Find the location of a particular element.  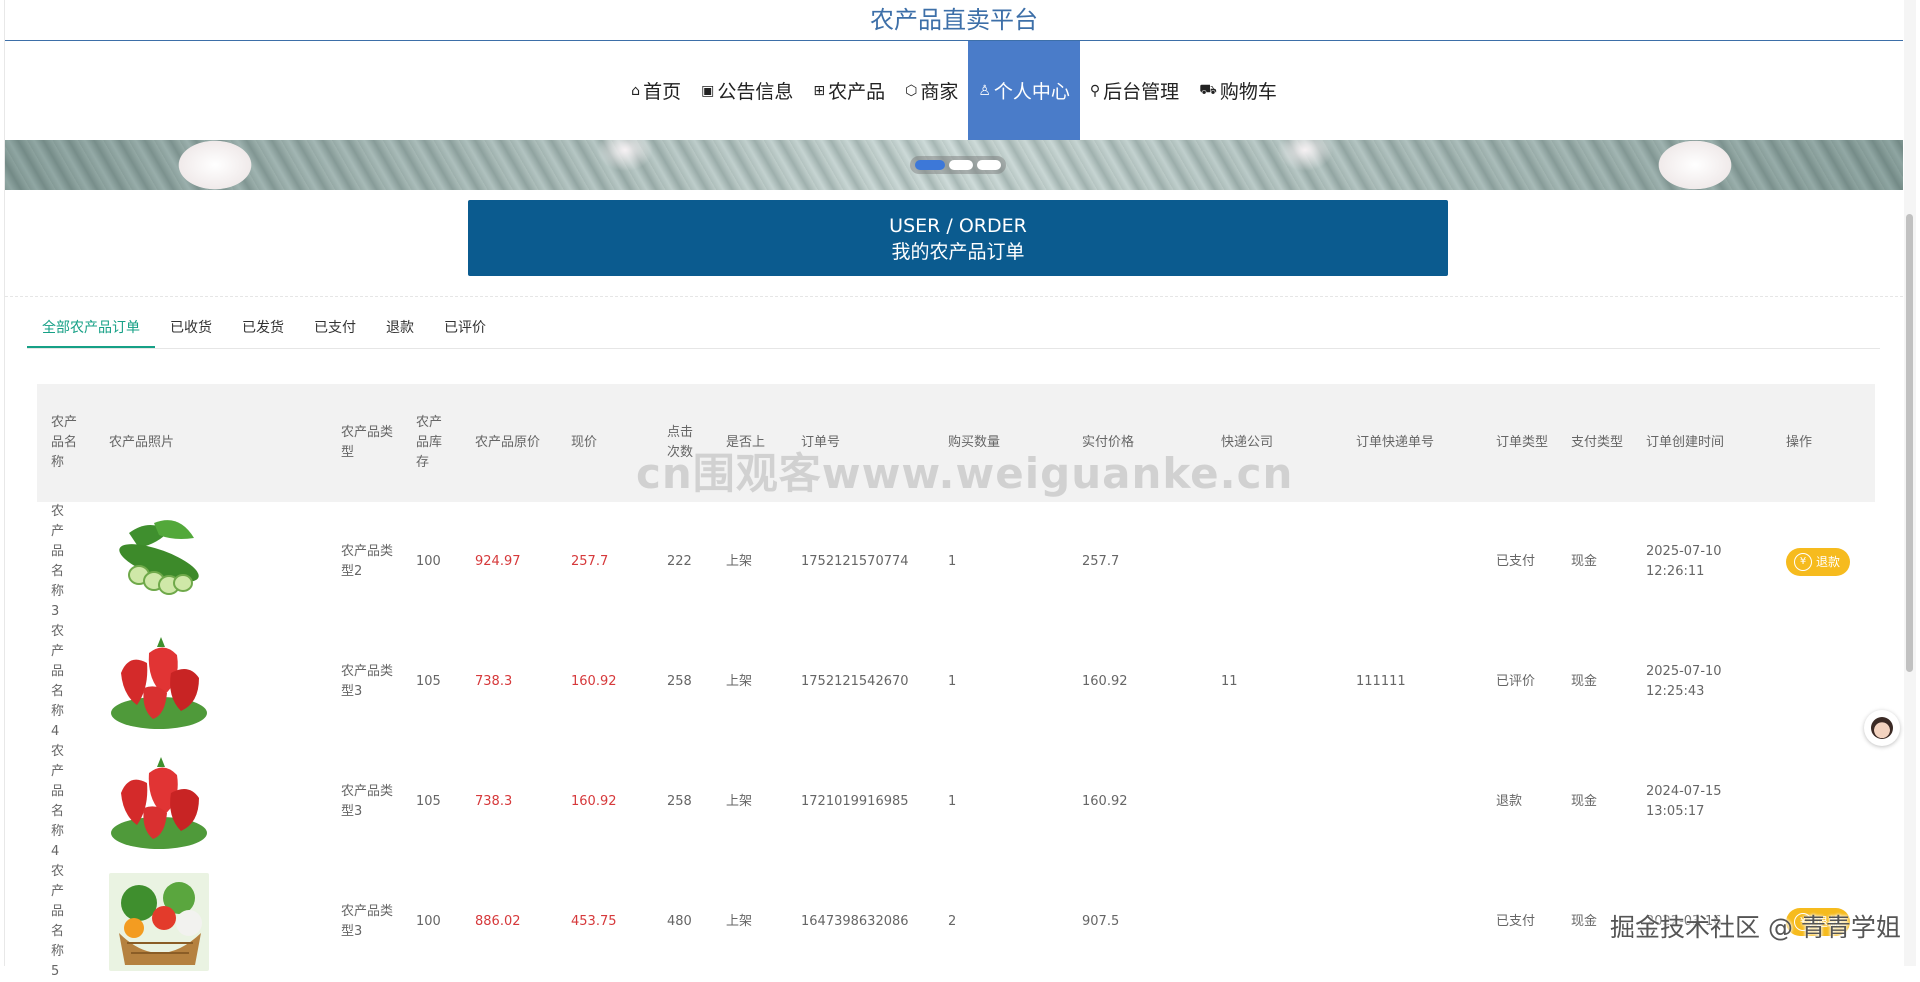

cell-text: 1752121542670 is located at coordinates (855, 681).